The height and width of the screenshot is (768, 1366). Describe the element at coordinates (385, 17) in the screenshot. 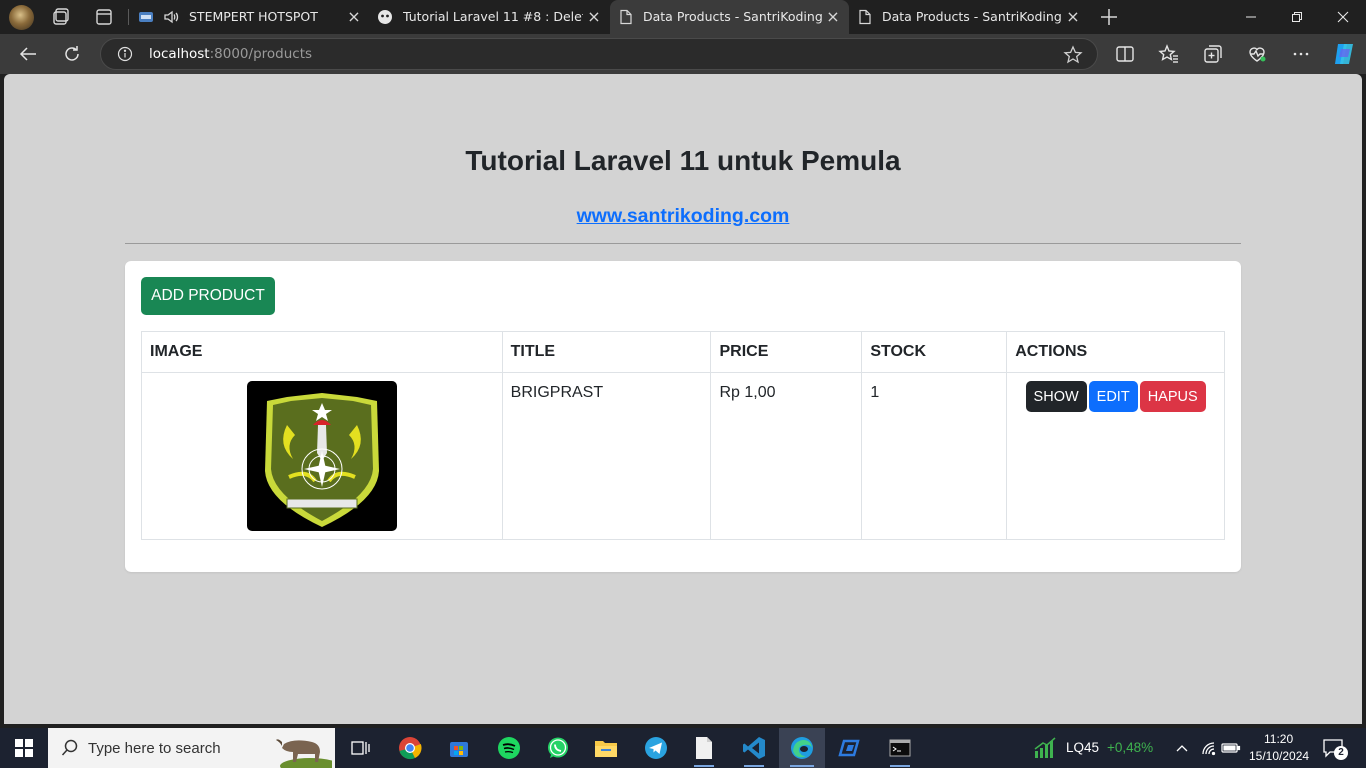

I see `santrikoding-favicon-icon` at that location.